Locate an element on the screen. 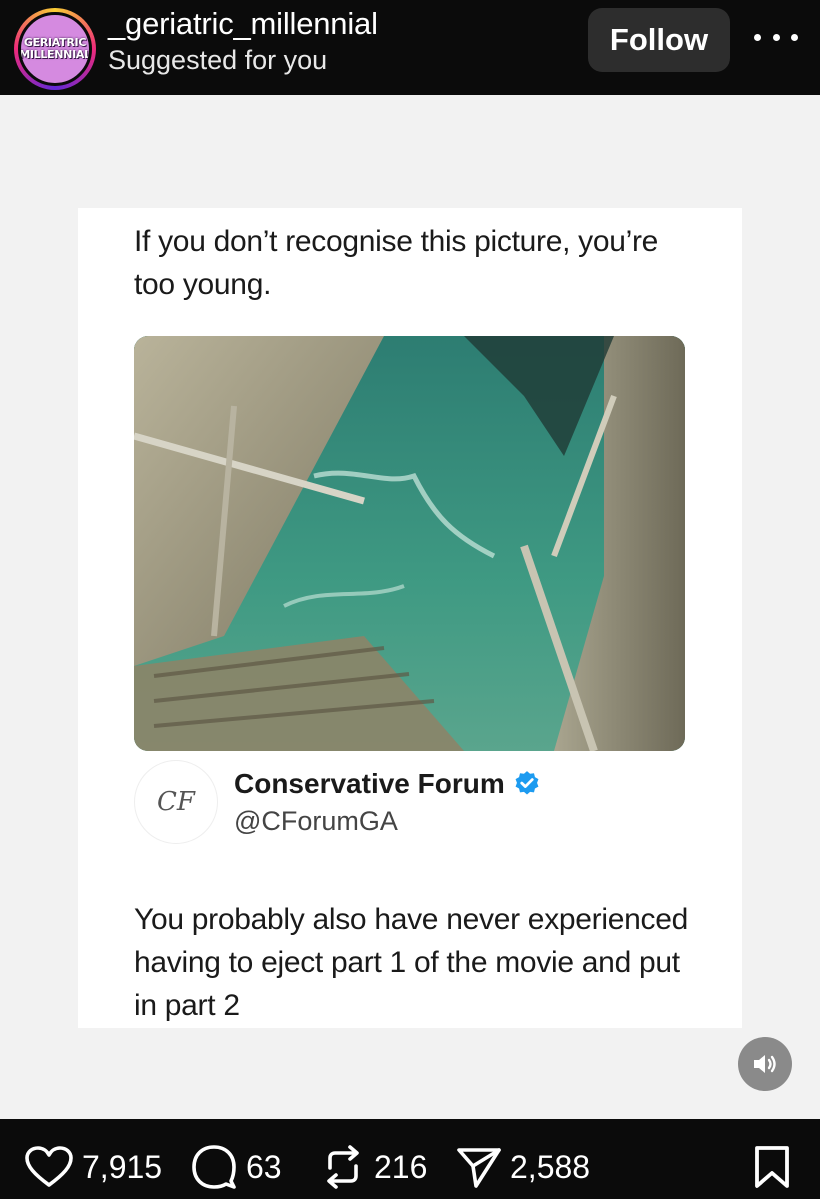  author-display-name: Conservative Forum is located at coordinates (369, 783).